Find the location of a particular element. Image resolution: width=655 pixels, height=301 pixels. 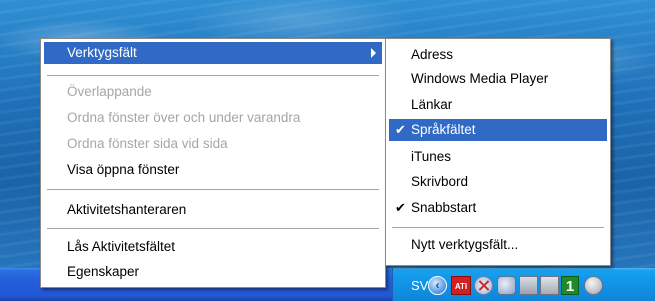

download-icon is located at coordinates (528, 285).